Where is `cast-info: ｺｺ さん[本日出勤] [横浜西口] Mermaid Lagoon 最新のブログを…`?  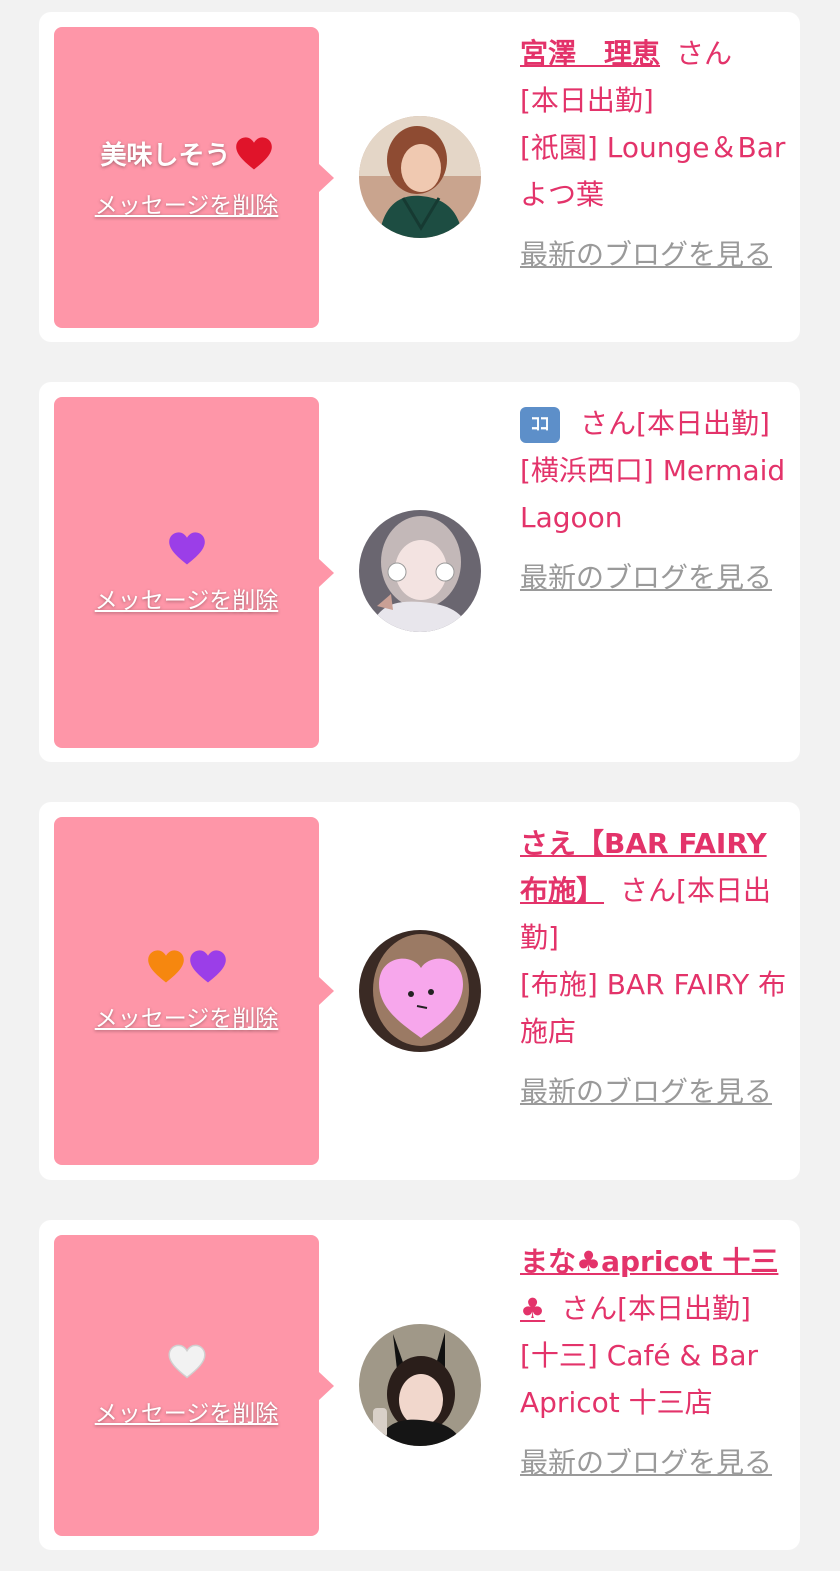
cast-info: ｺｺ さん[本日出勤] [横浜西口] Mermaid Lagoon 最新のブログを… is located at coordinates (655, 500).